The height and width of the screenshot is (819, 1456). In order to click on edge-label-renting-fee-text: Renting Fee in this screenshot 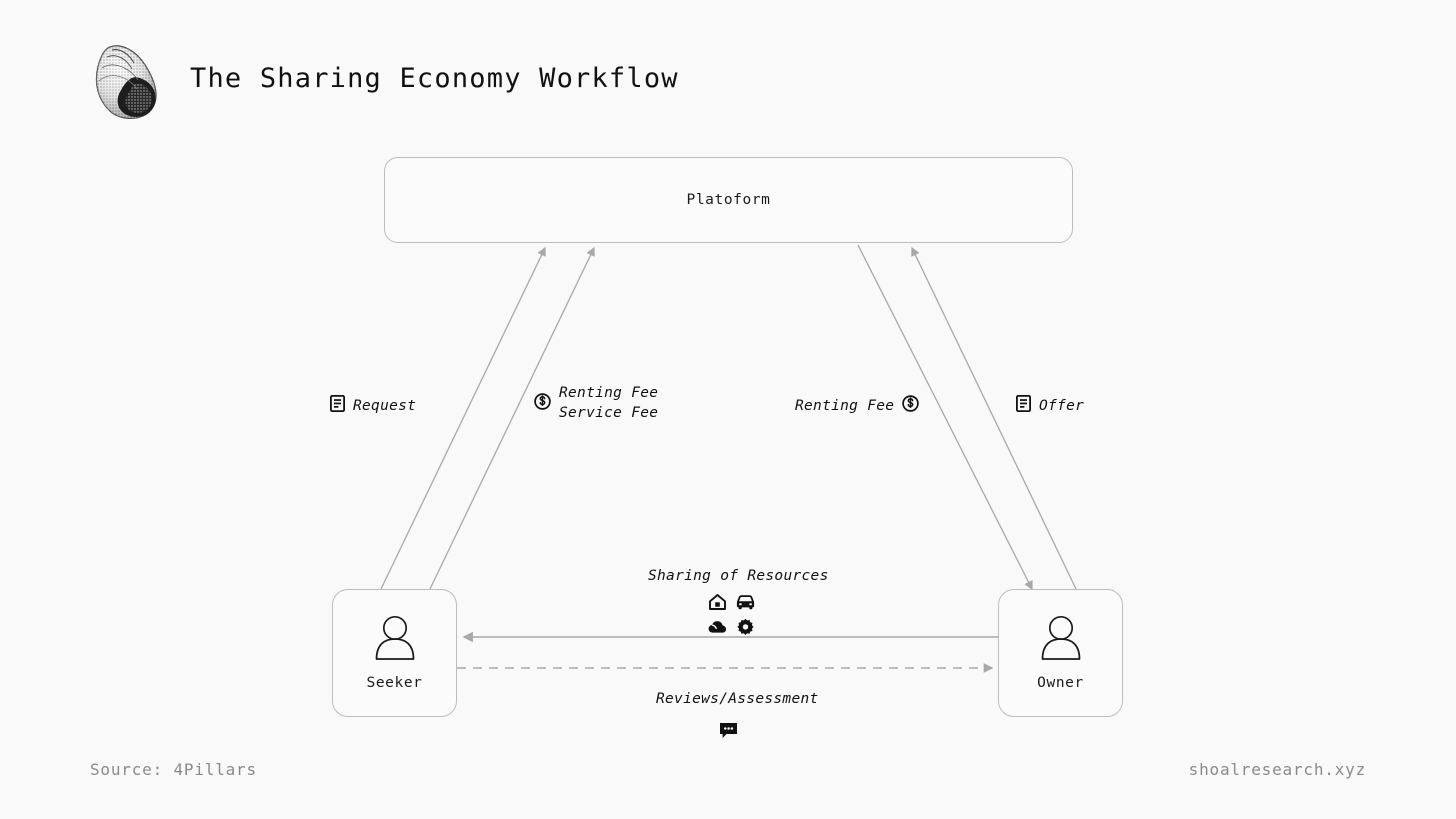, I will do `click(845, 405)`.